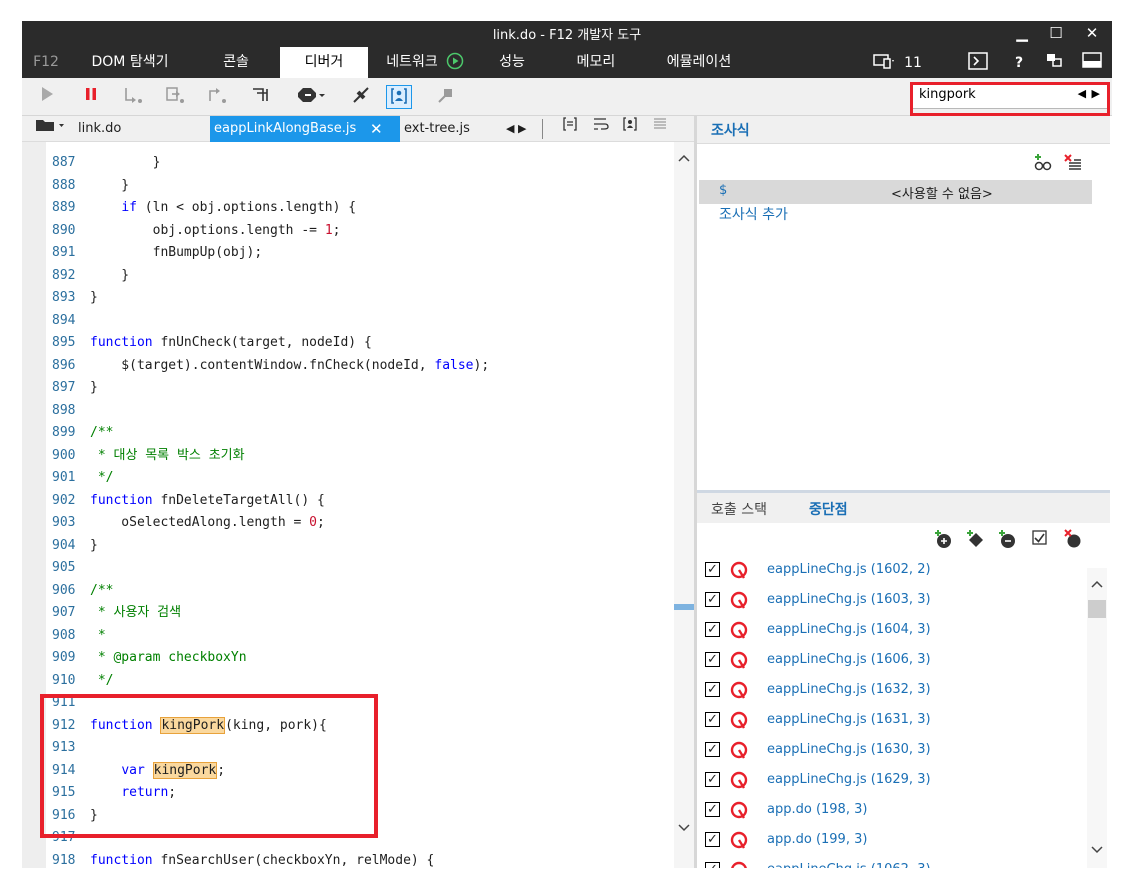 This screenshot has width=1138, height=884. I want to click on breakpoint-item: ✓ eappLineChg.js (1631, 3), so click(891, 721).